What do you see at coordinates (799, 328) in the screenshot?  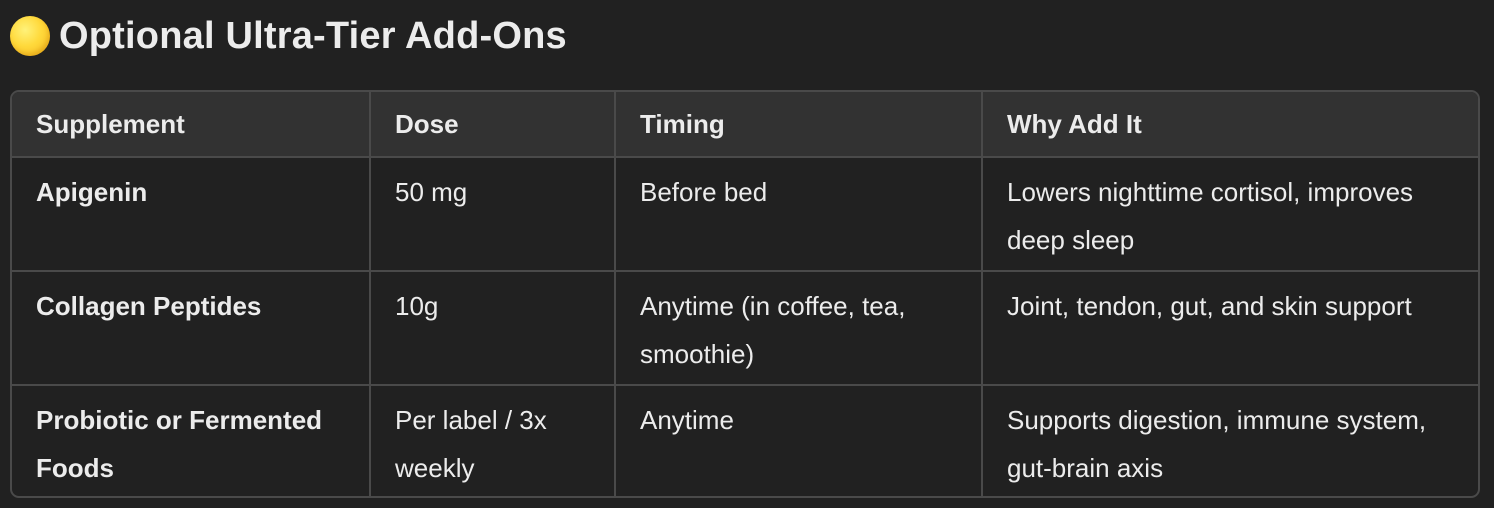 I see `timing-cell: Anytime (in coffee, tea, smoothie)` at bounding box center [799, 328].